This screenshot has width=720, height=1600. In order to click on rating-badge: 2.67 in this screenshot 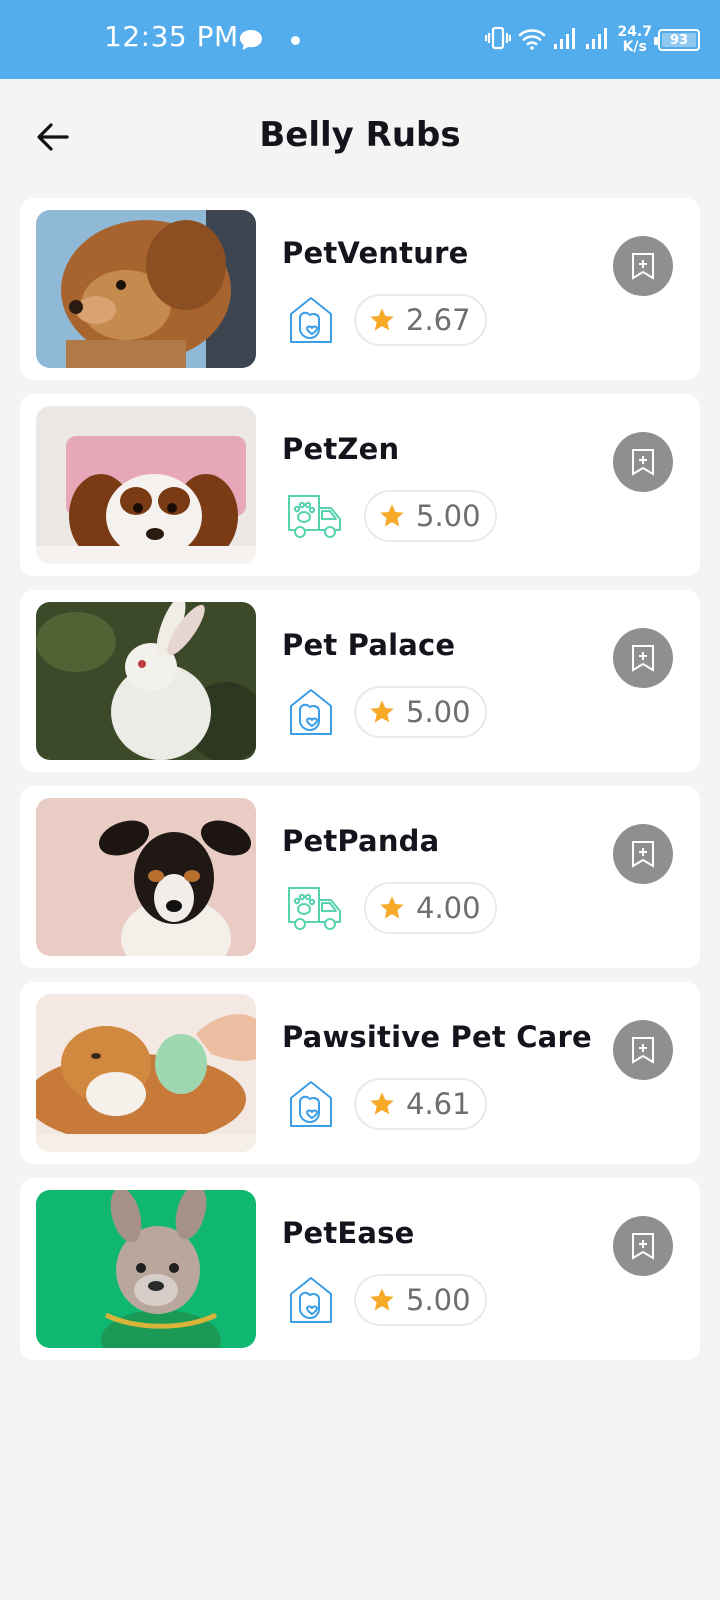, I will do `click(420, 320)`.